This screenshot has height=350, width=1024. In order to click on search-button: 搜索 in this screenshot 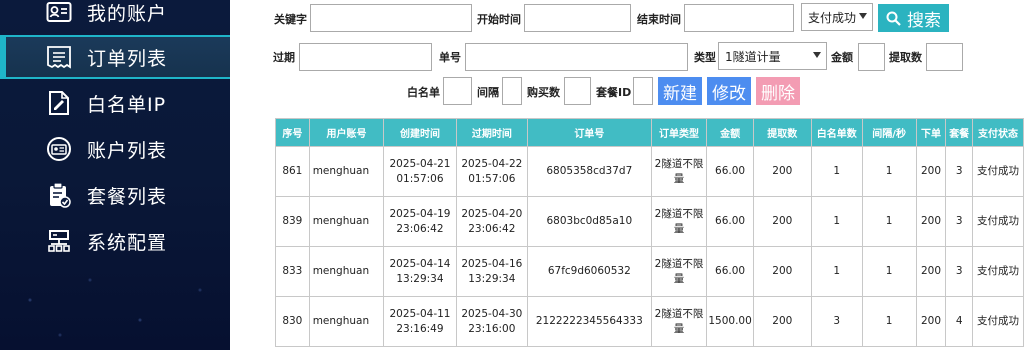, I will do `click(913, 18)`.